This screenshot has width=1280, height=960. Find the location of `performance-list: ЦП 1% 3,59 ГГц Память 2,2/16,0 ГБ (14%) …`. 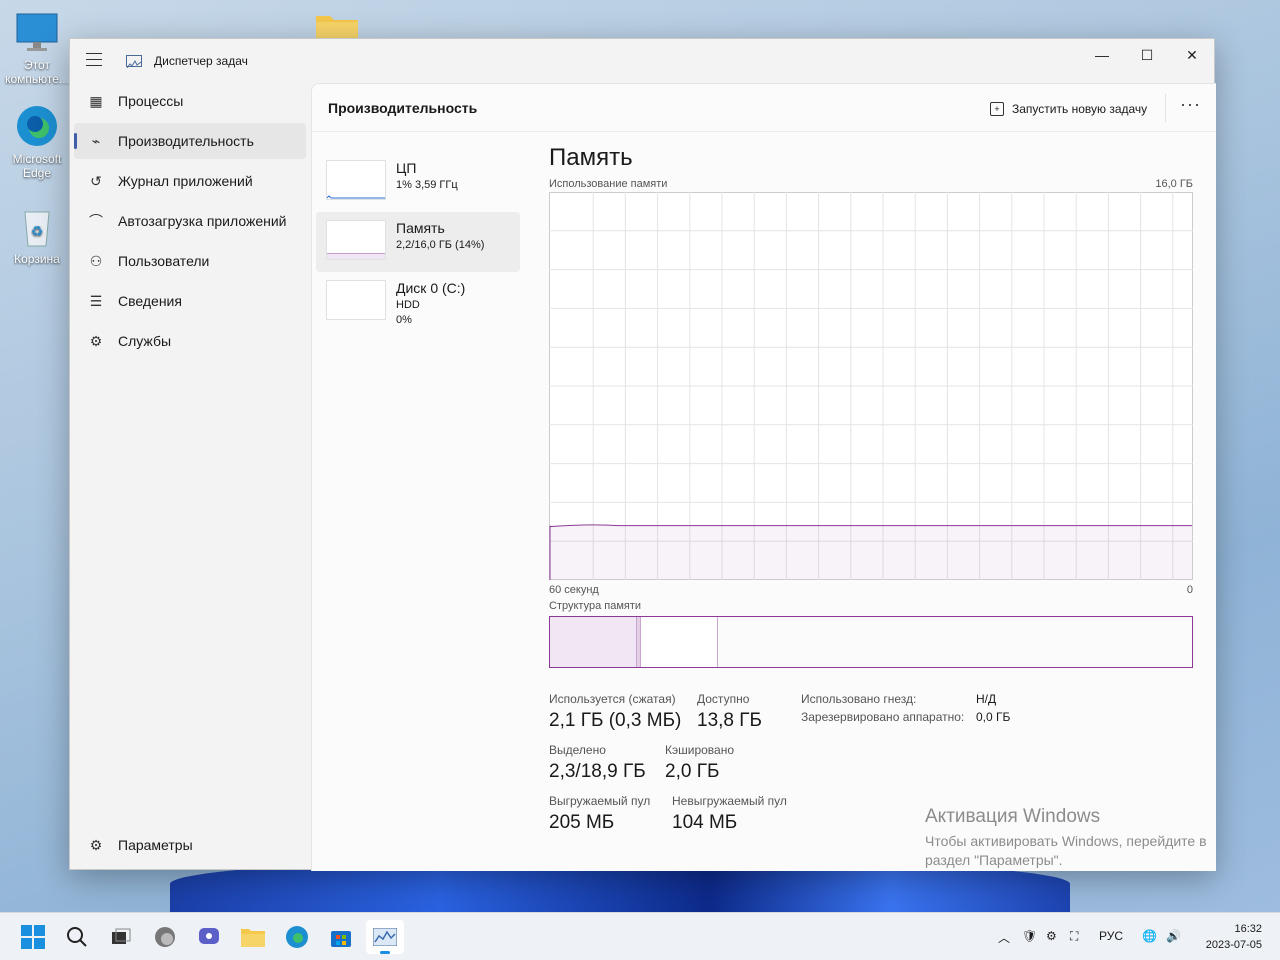

performance-list: ЦП 1% 3,59 ГГц Память 2,2/16,0 ГБ (14%) … is located at coordinates (418, 242).